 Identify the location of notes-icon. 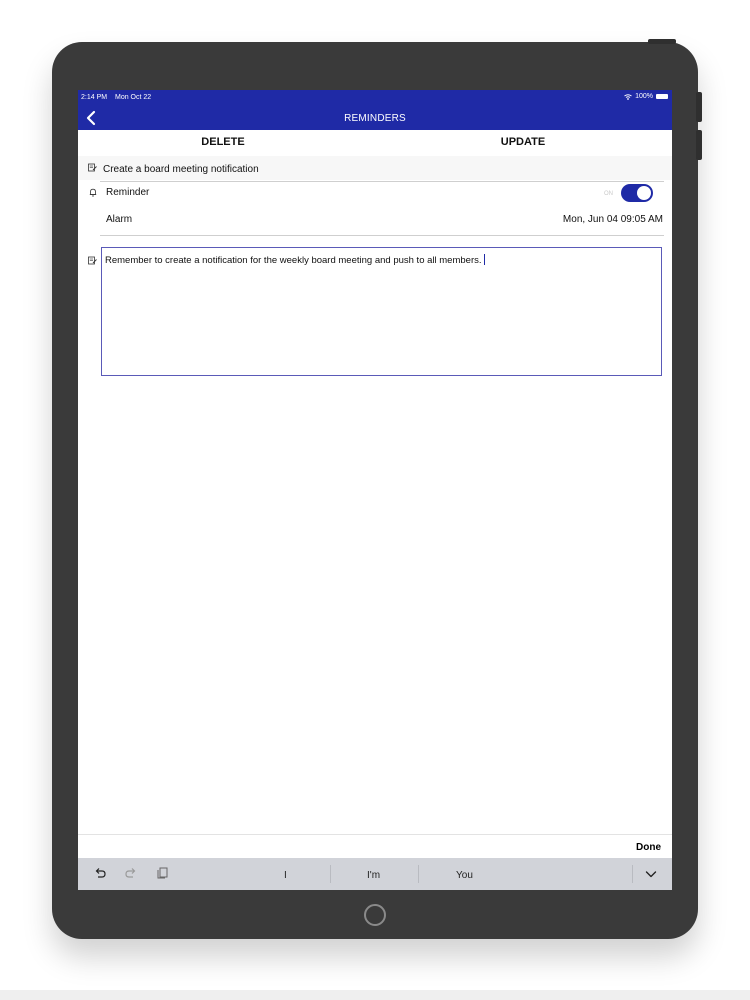
(92, 261).